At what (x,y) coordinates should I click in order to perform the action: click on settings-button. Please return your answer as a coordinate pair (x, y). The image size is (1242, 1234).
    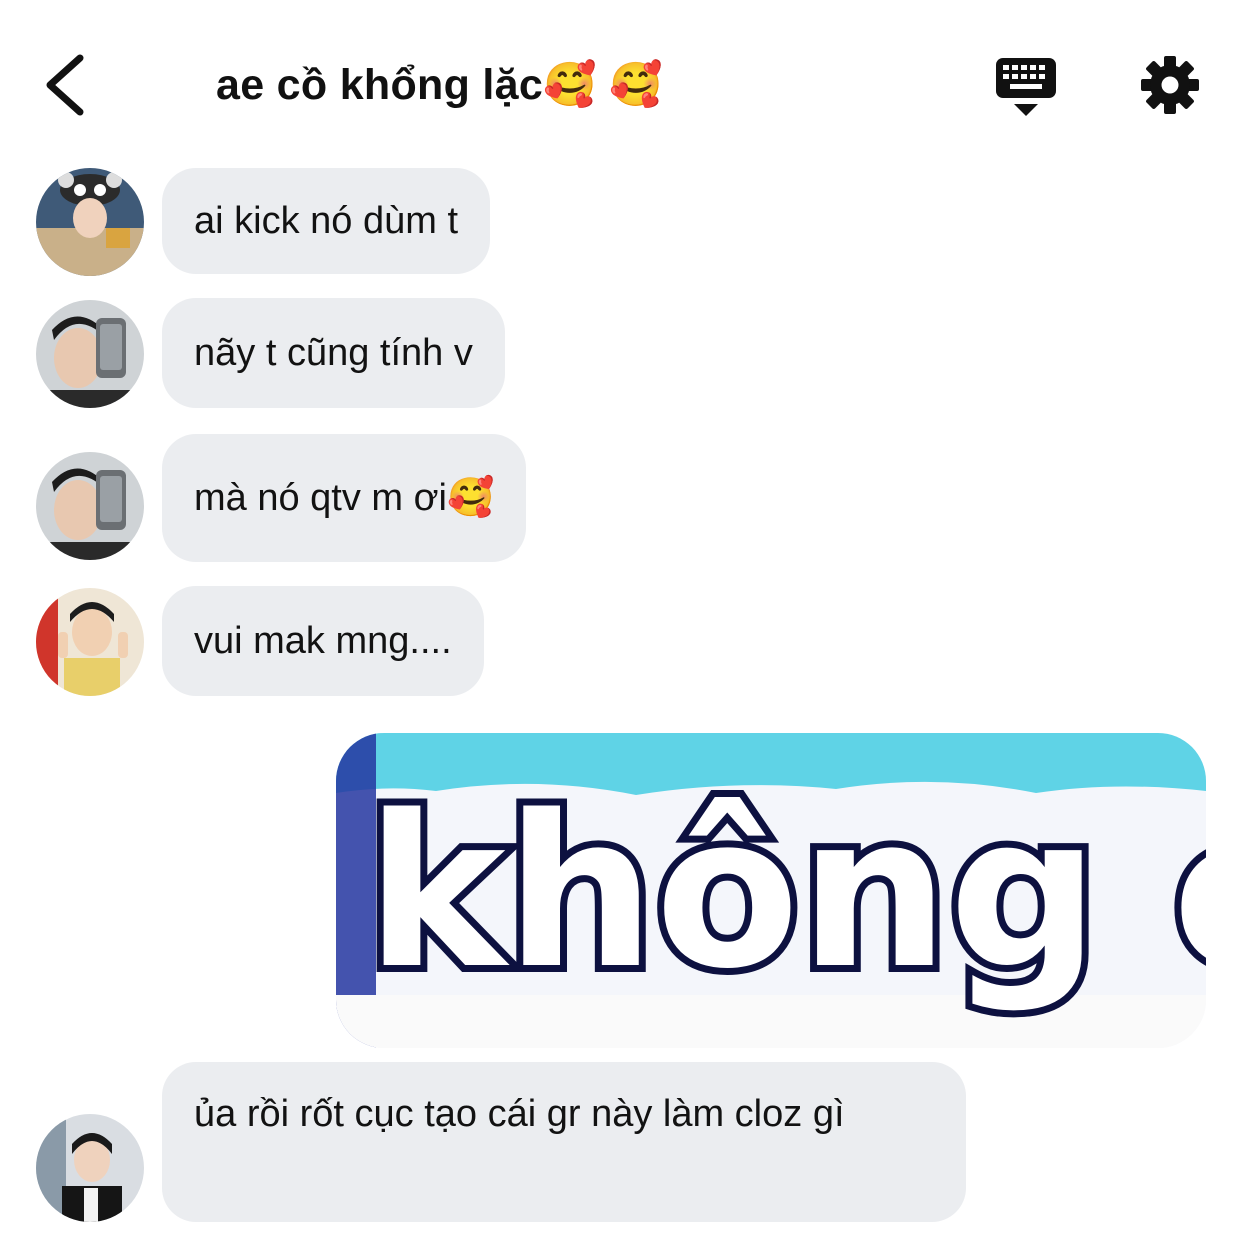
    Looking at the image, I should click on (1170, 85).